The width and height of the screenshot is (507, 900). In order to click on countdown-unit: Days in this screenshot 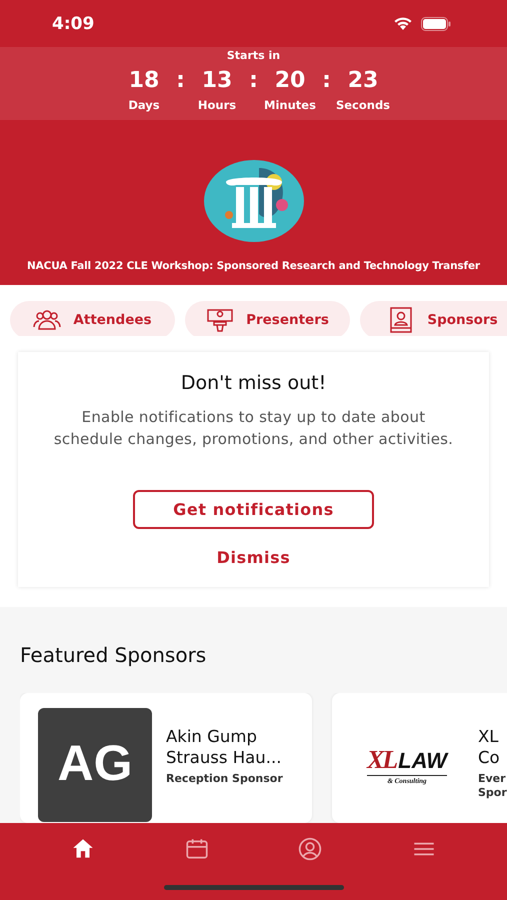, I will do `click(144, 105)`.